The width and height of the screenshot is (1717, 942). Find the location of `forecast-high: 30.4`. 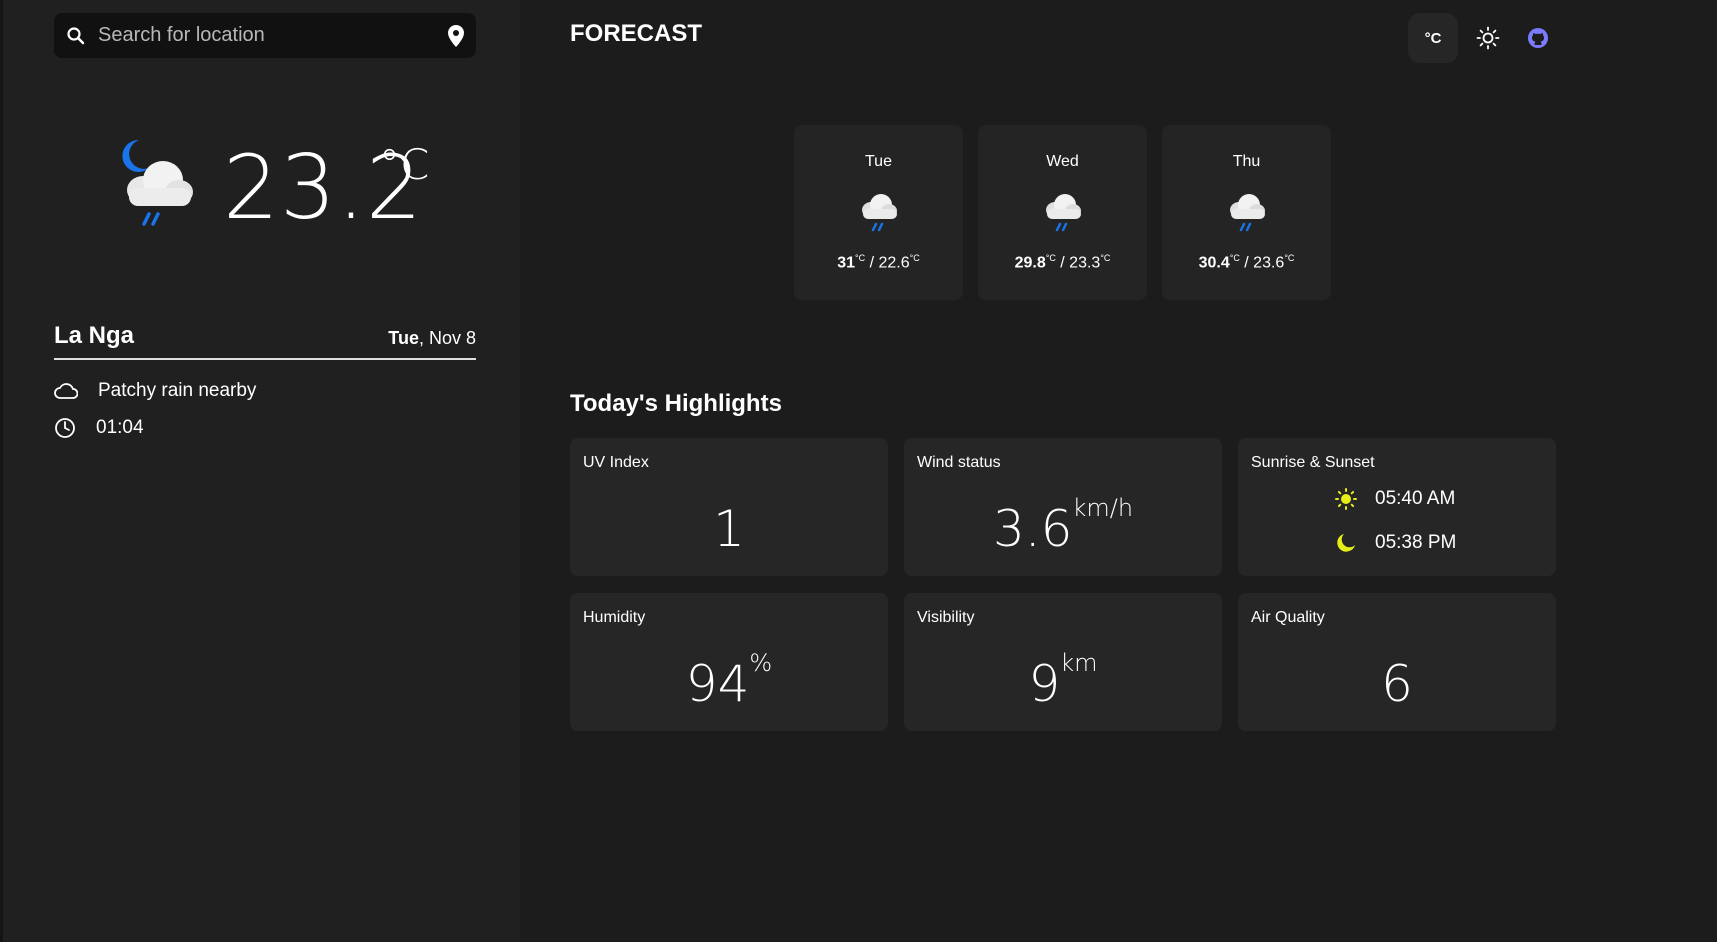

forecast-high: 30.4 is located at coordinates (1214, 263).